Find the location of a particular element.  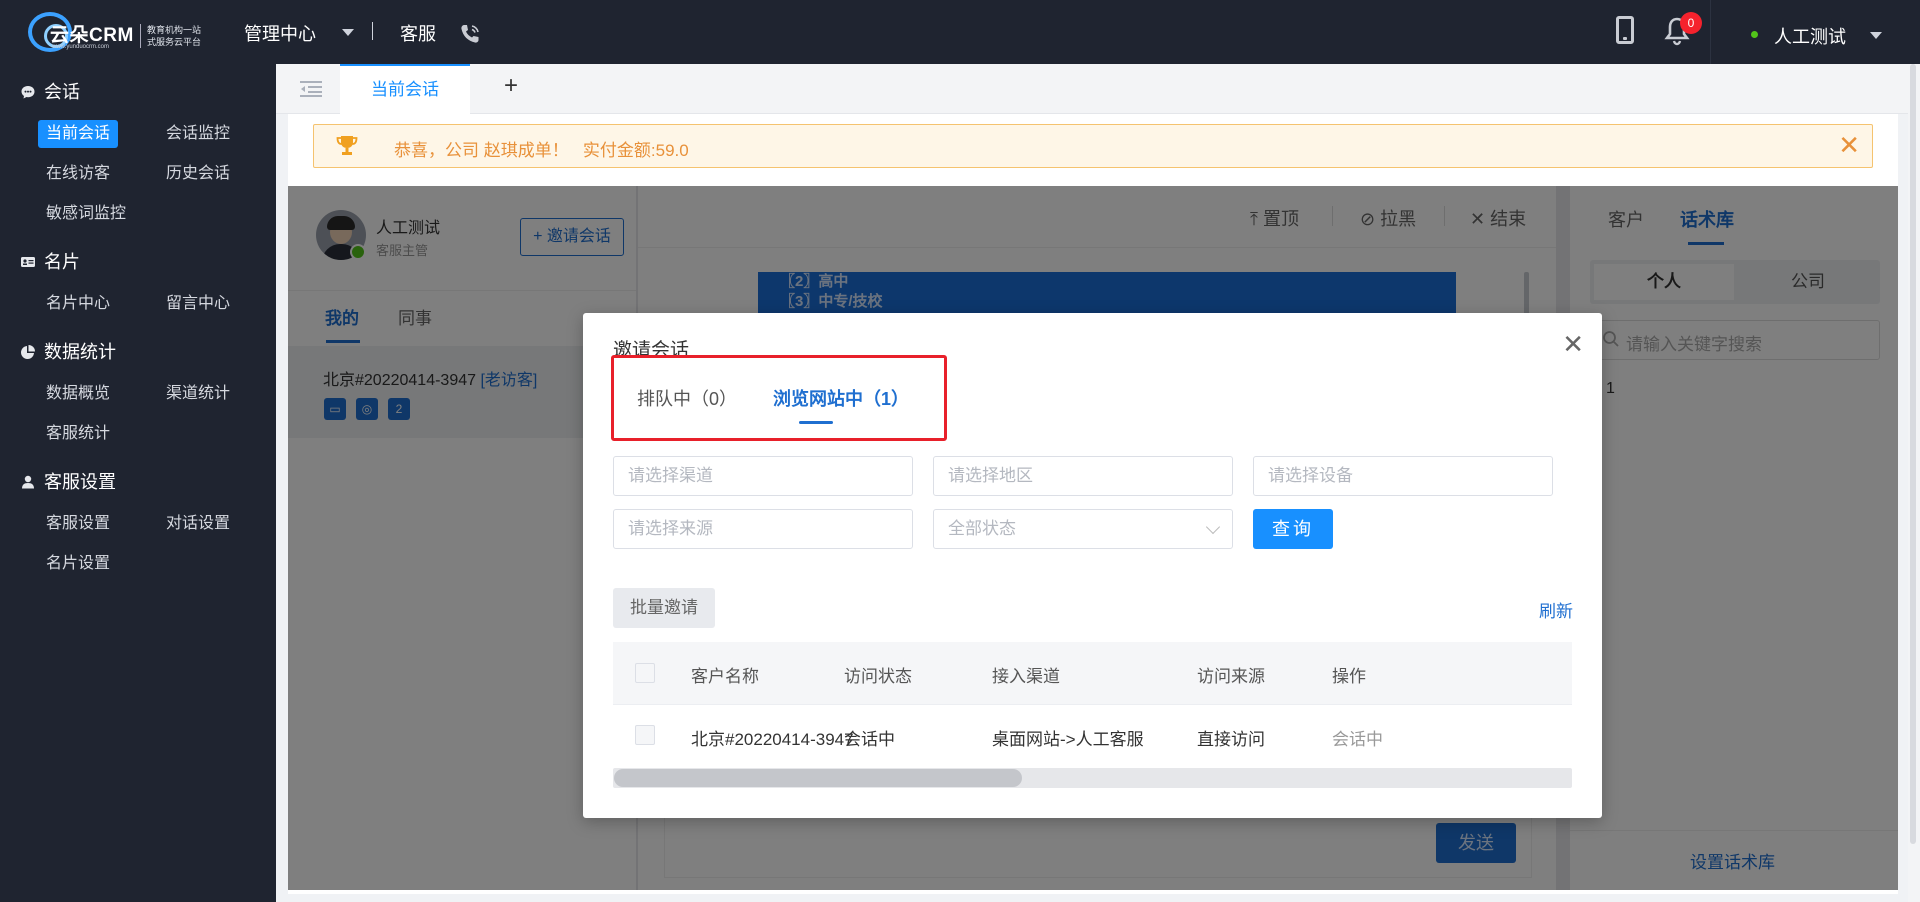

sidebar-item-current-session: 当前会话 is located at coordinates (78, 134).